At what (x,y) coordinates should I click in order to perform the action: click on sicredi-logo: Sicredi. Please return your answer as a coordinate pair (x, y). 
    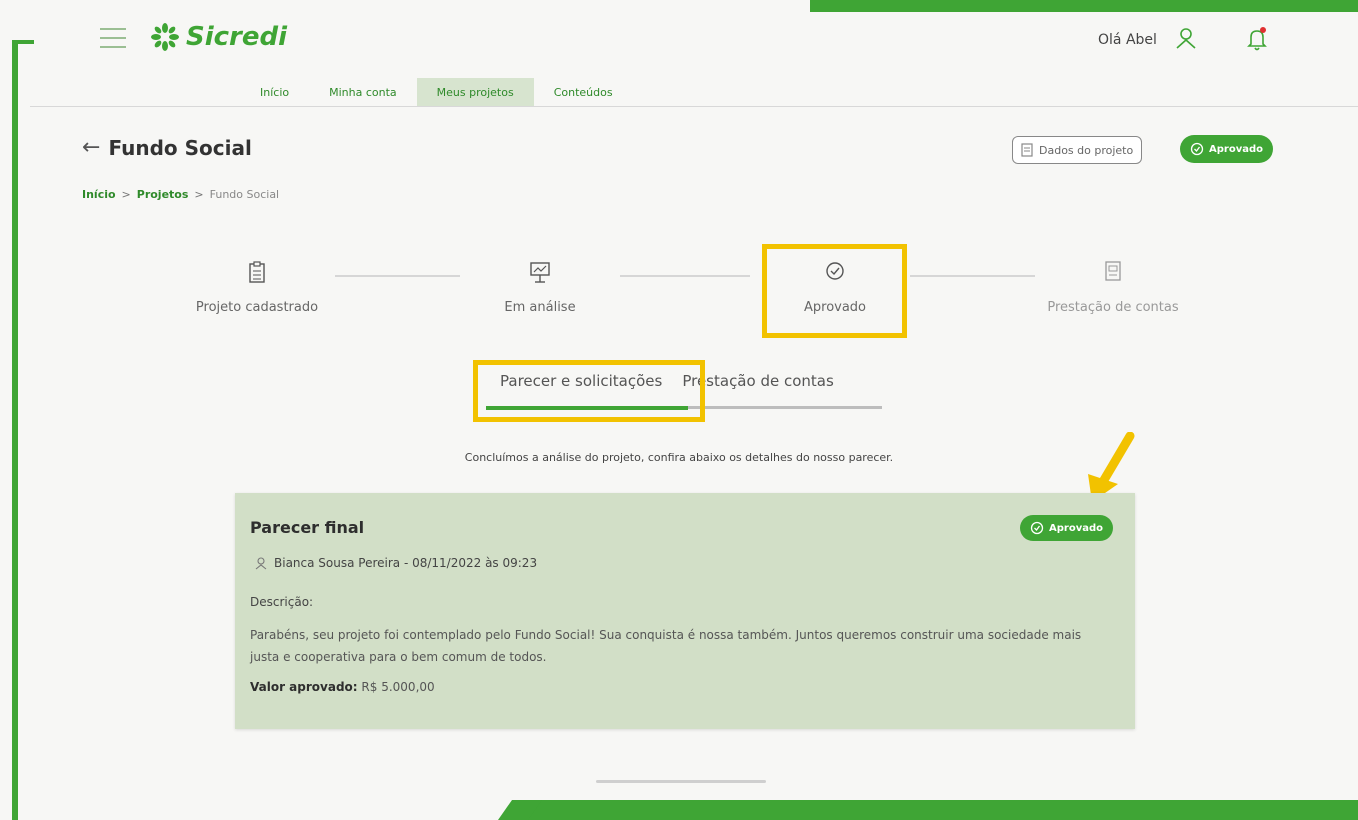
    Looking at the image, I should click on (218, 37).